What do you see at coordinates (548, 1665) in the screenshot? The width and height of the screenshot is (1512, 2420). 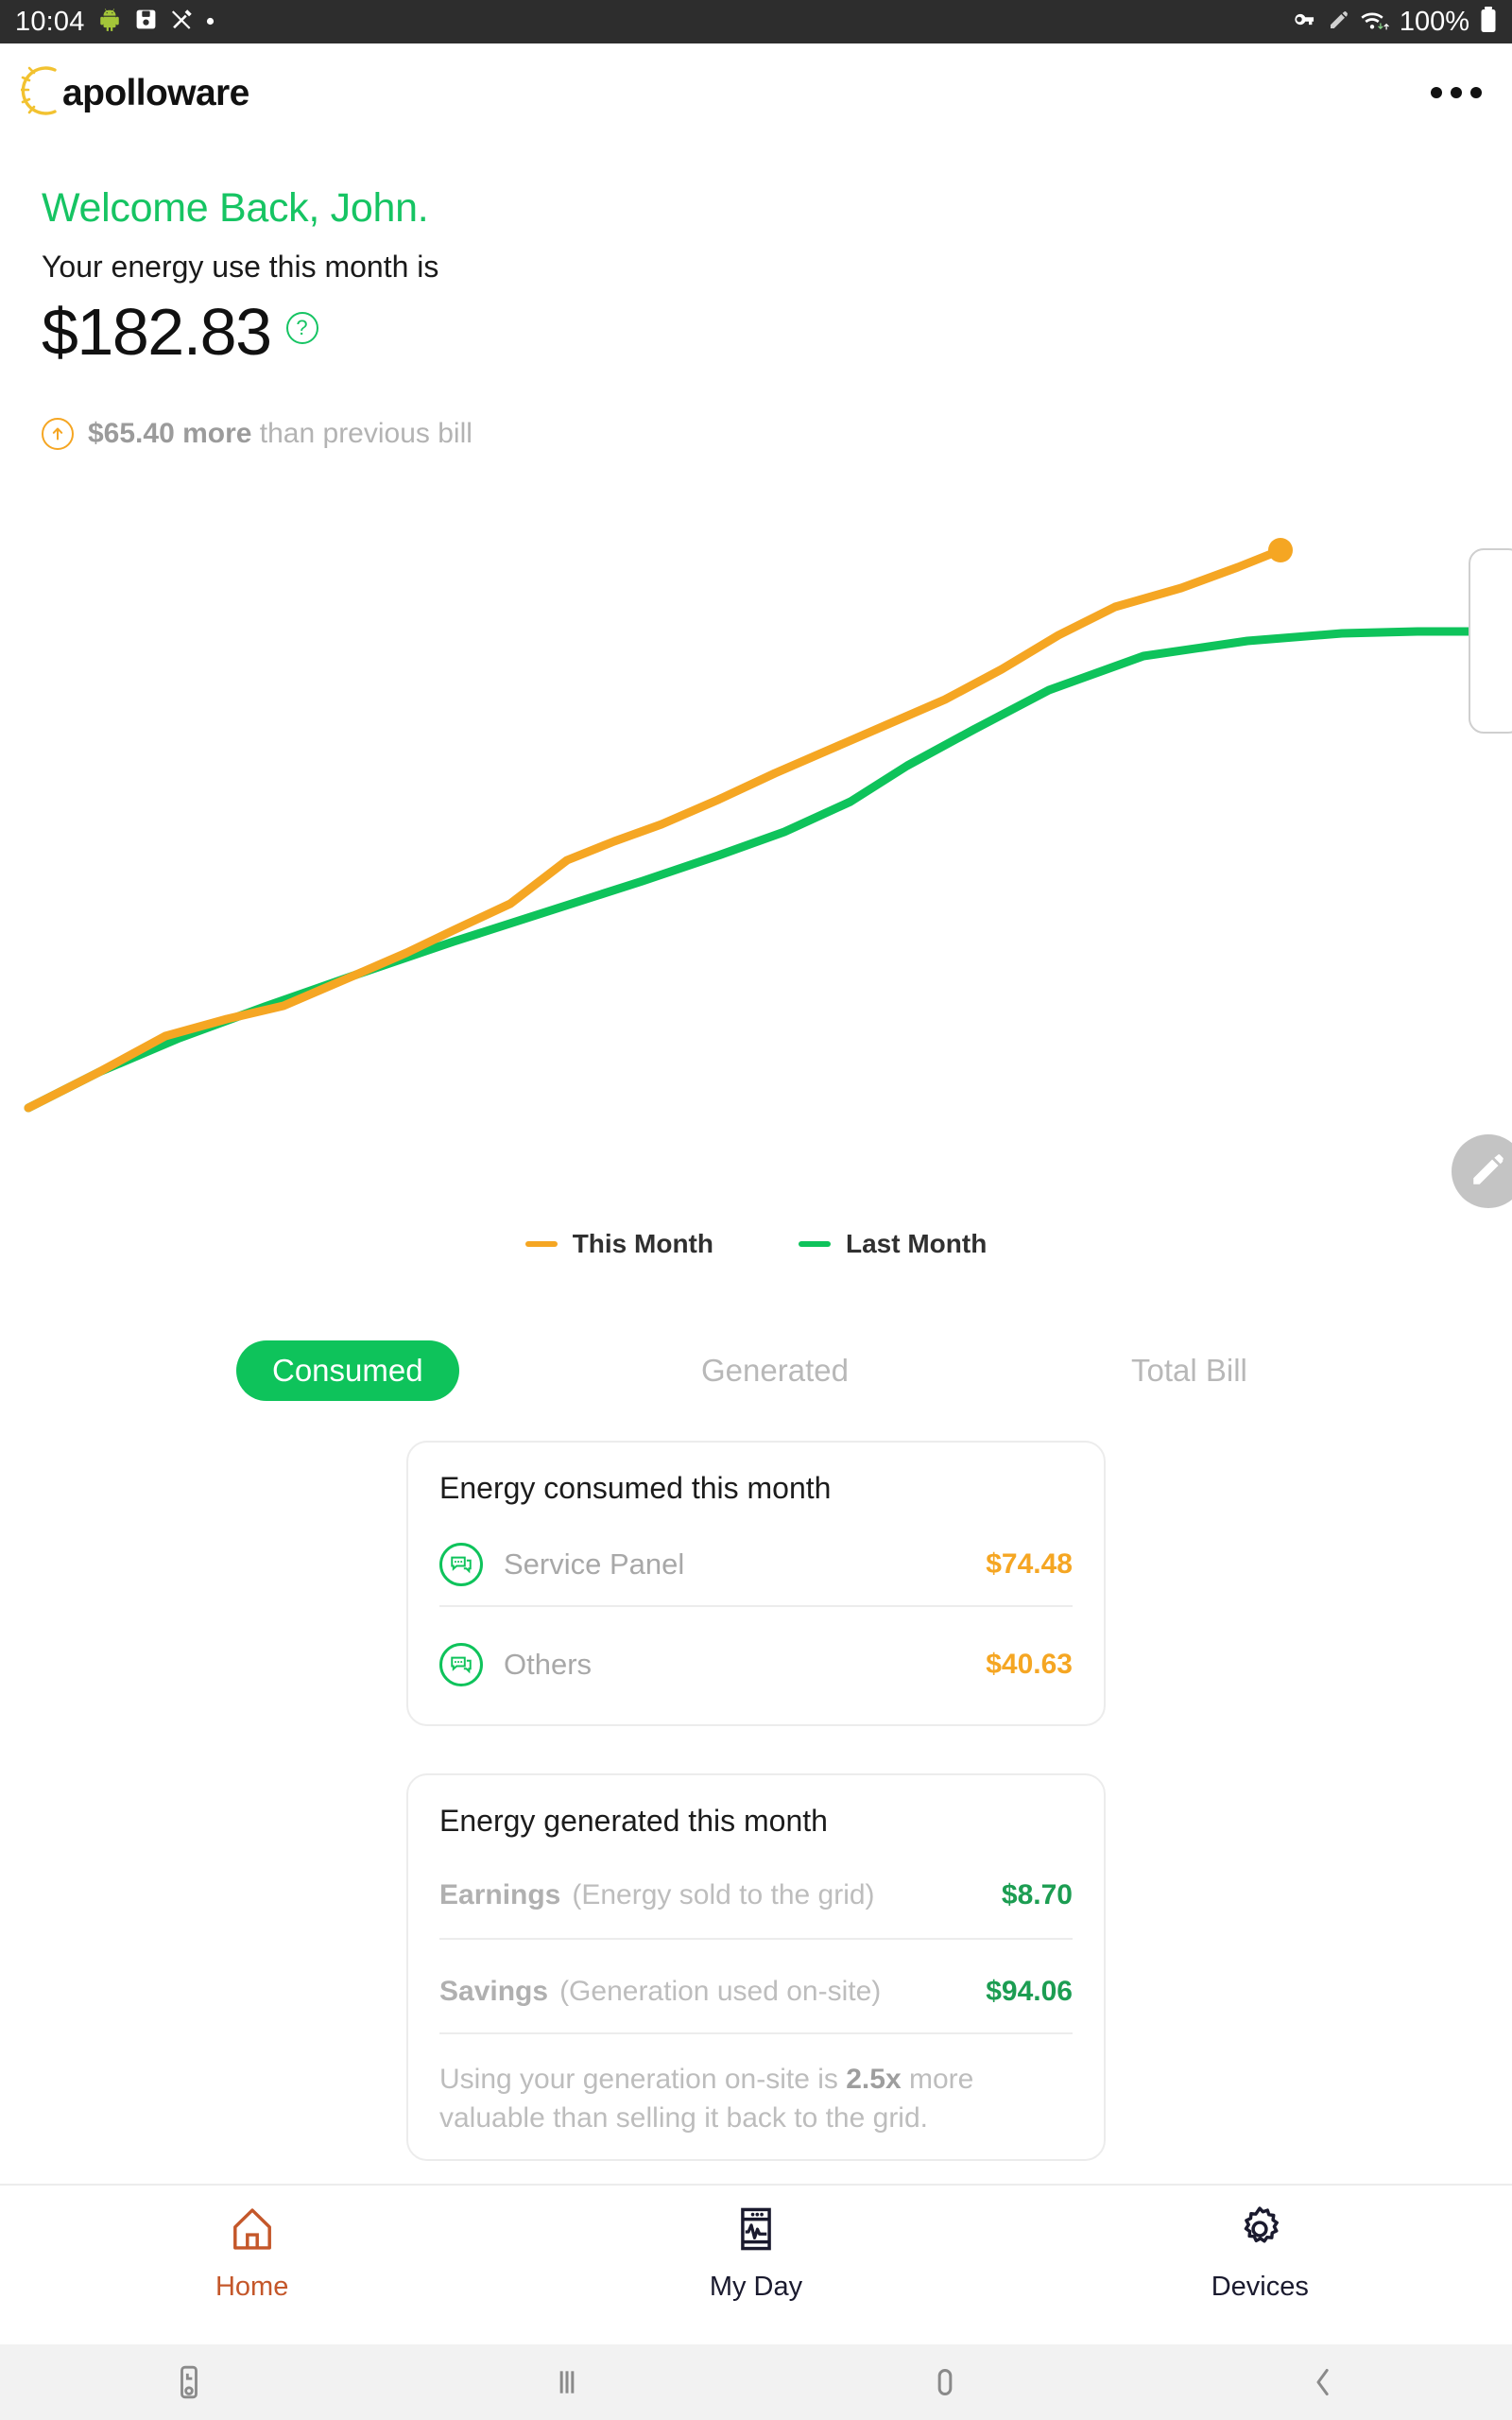 I see `row-label: Others` at bounding box center [548, 1665].